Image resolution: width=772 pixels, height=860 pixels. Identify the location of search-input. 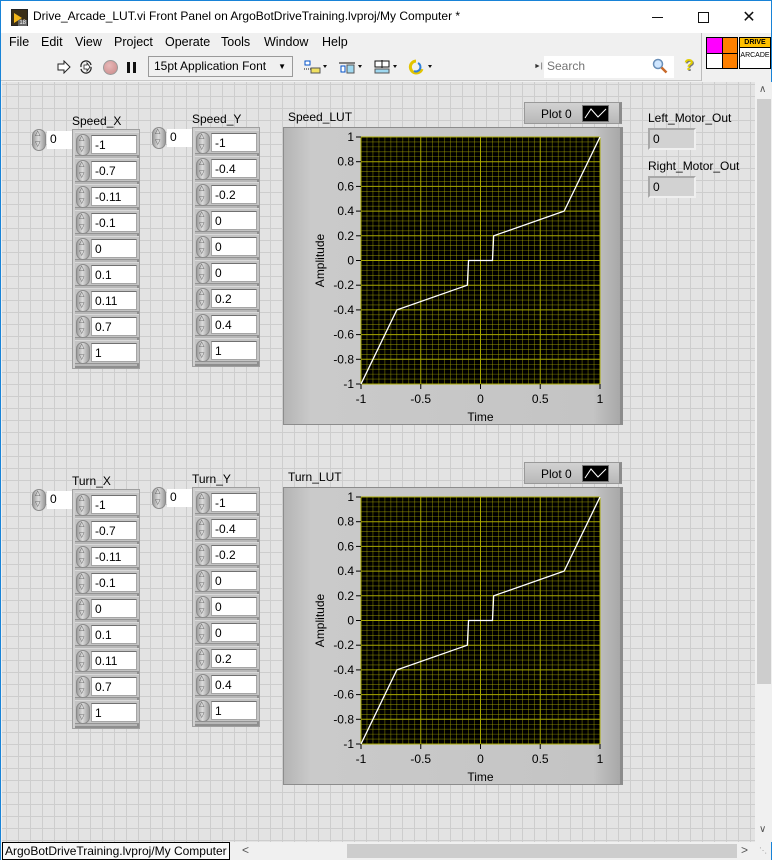
(597, 66).